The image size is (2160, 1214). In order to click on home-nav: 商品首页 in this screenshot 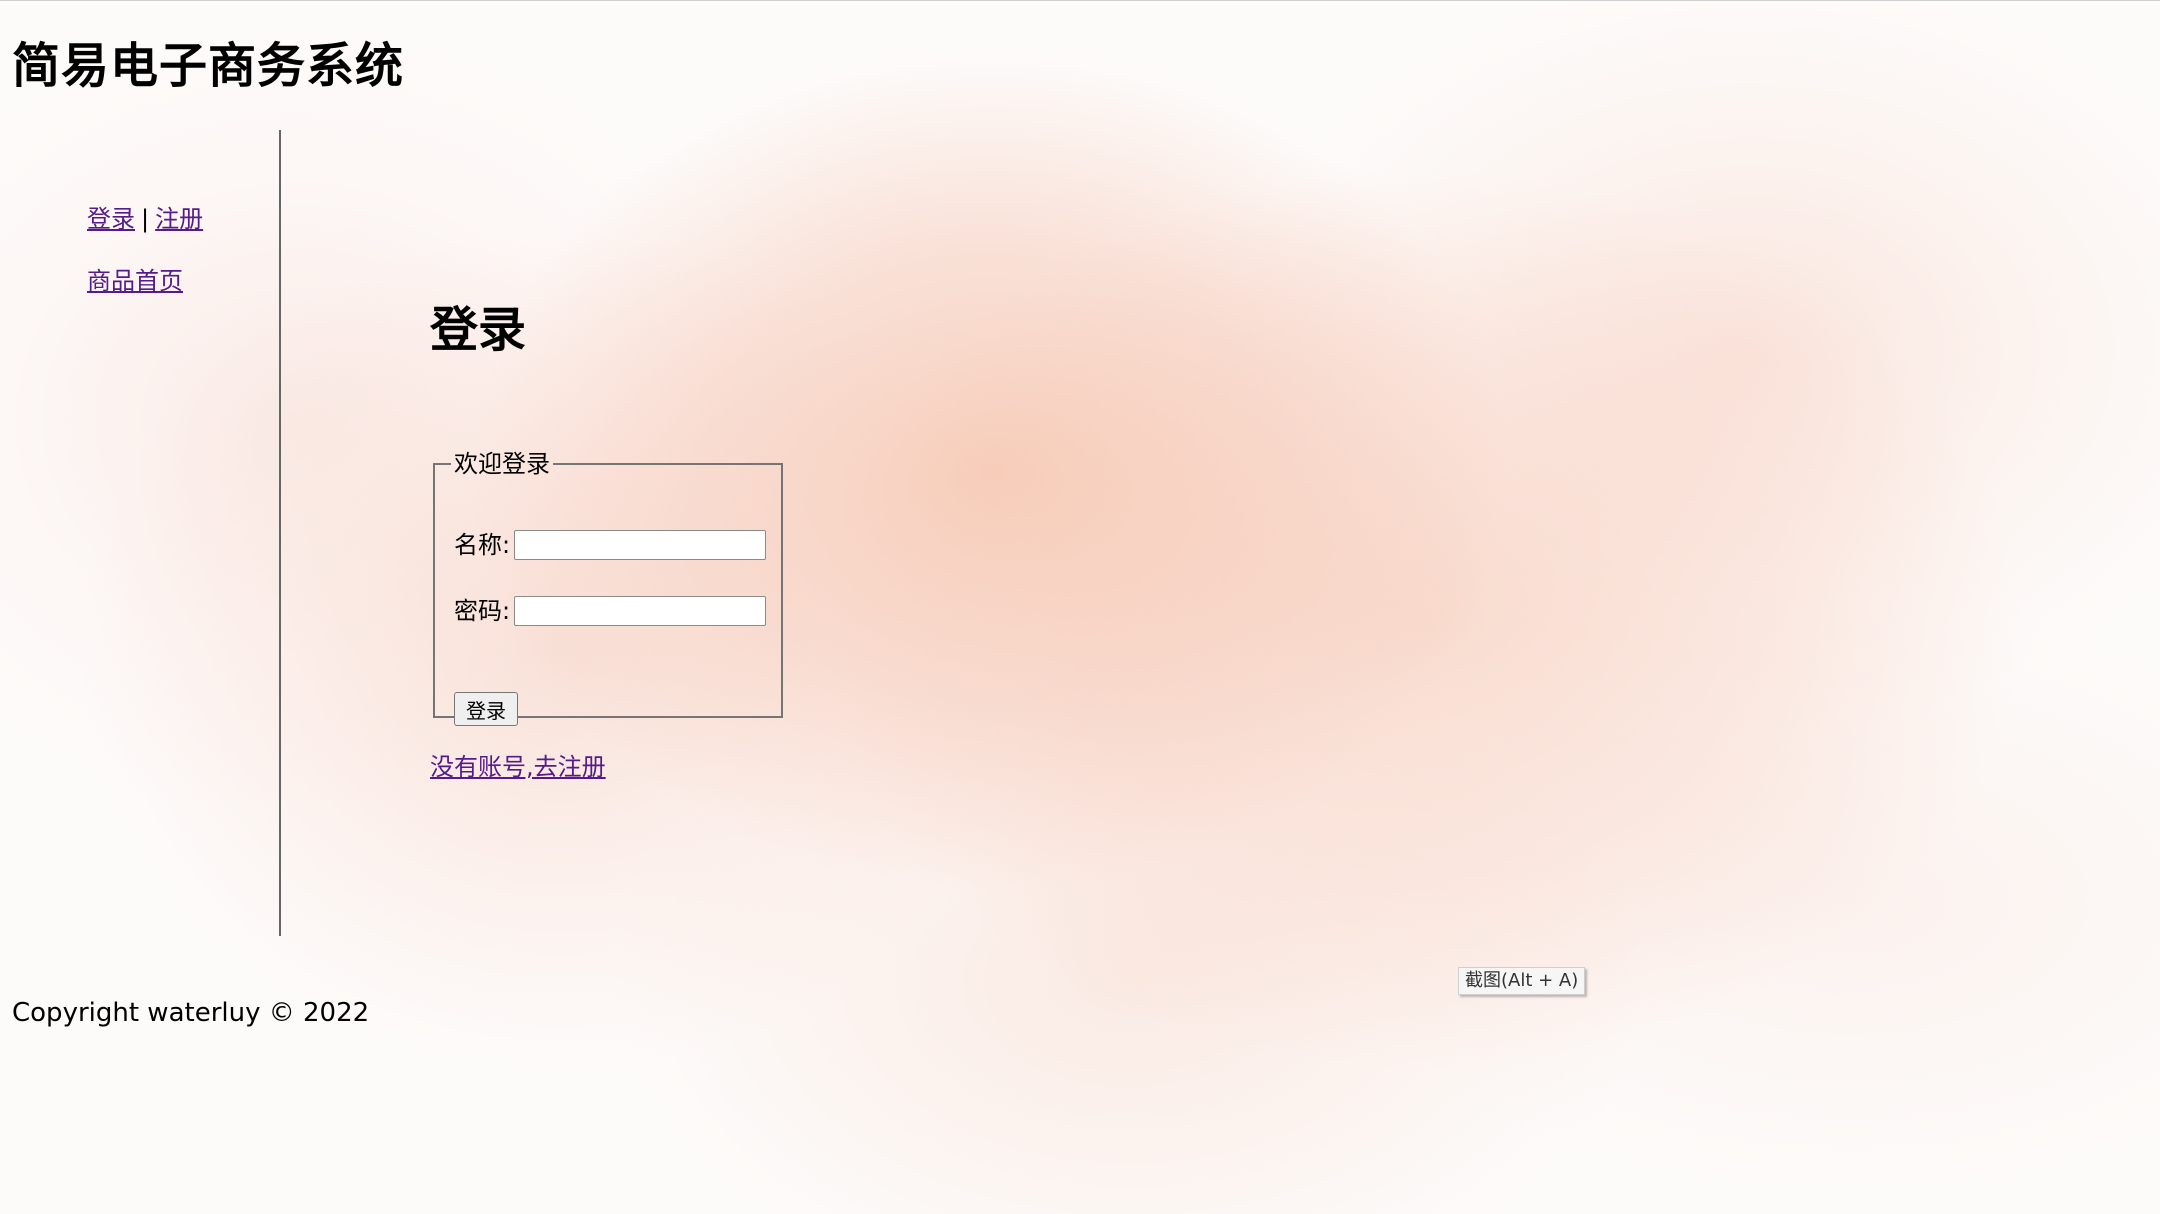, I will do `click(135, 281)`.